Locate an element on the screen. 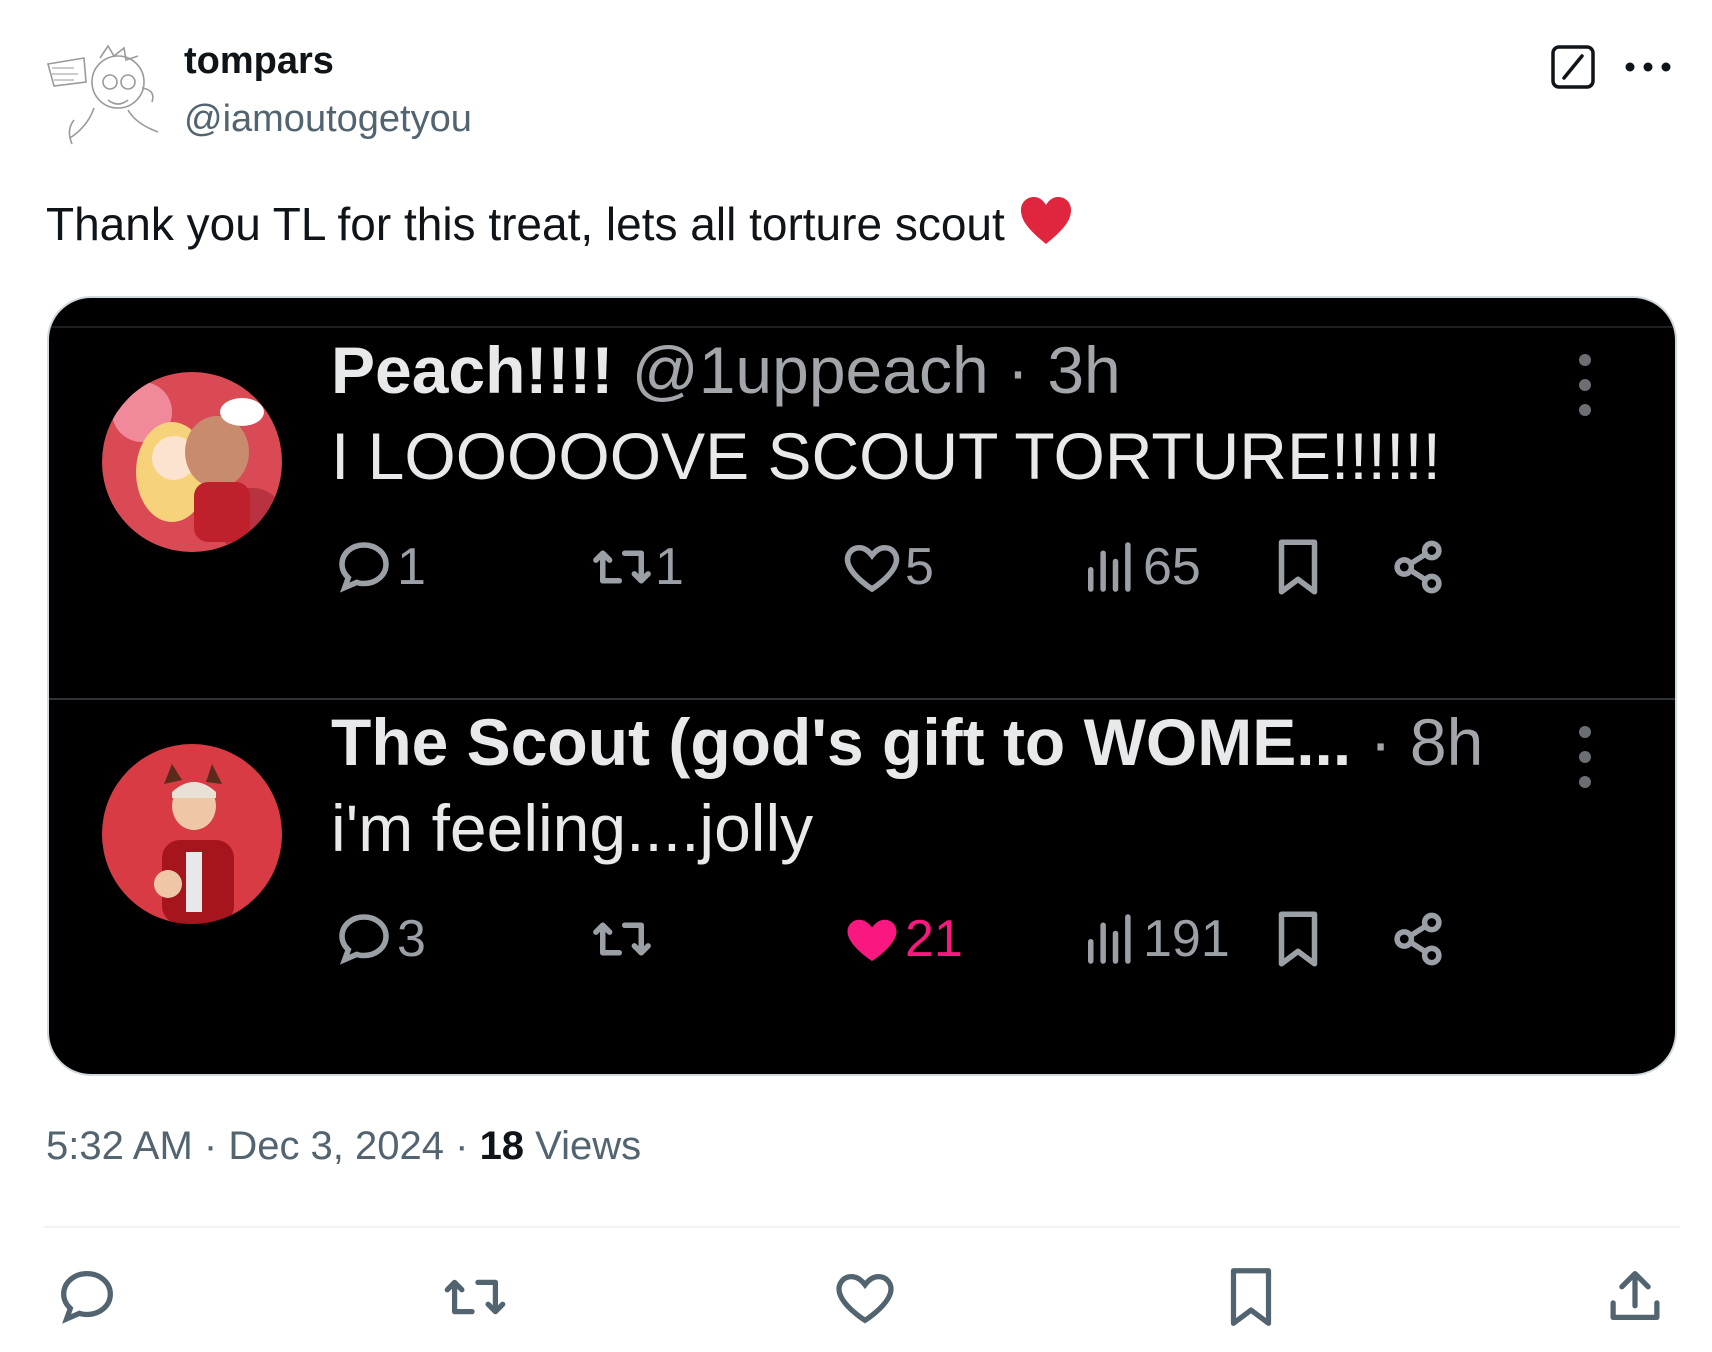 The image size is (1712, 1352). heart-filled-icon is located at coordinates (872, 940).